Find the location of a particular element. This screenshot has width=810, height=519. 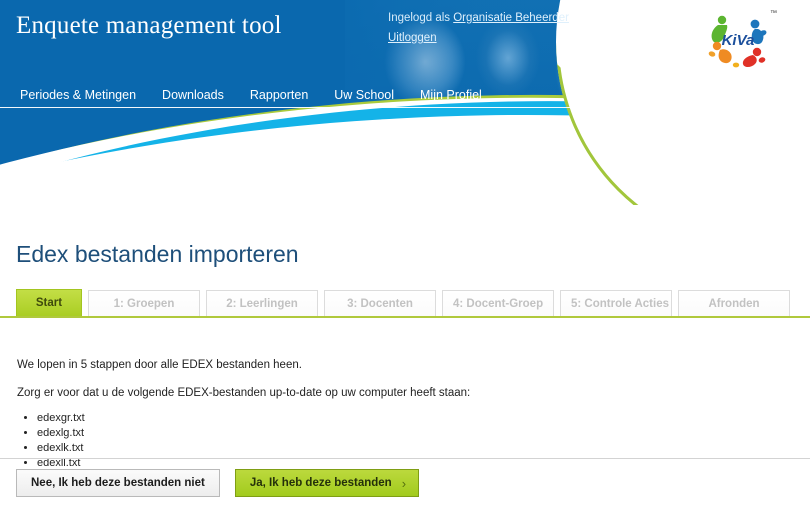

step-tabs-underline is located at coordinates (405, 317).